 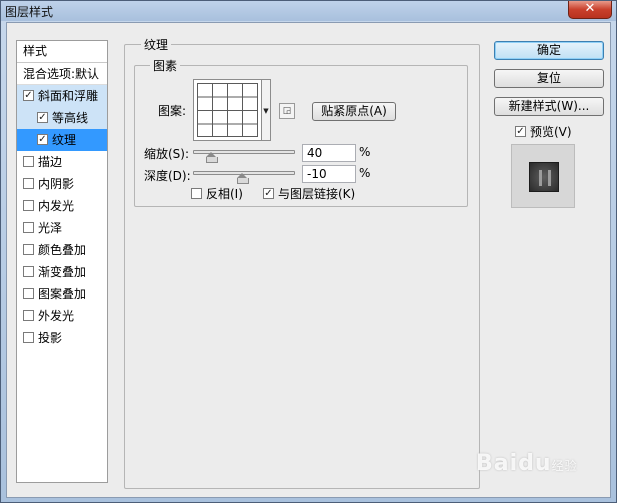 I want to click on pattern-swatch, so click(x=227, y=110).